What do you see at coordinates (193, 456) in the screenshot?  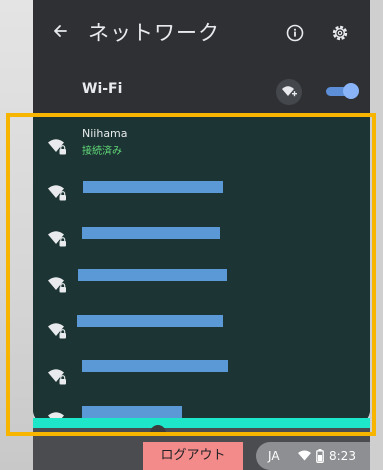 I see `logout-button: ログアウト` at bounding box center [193, 456].